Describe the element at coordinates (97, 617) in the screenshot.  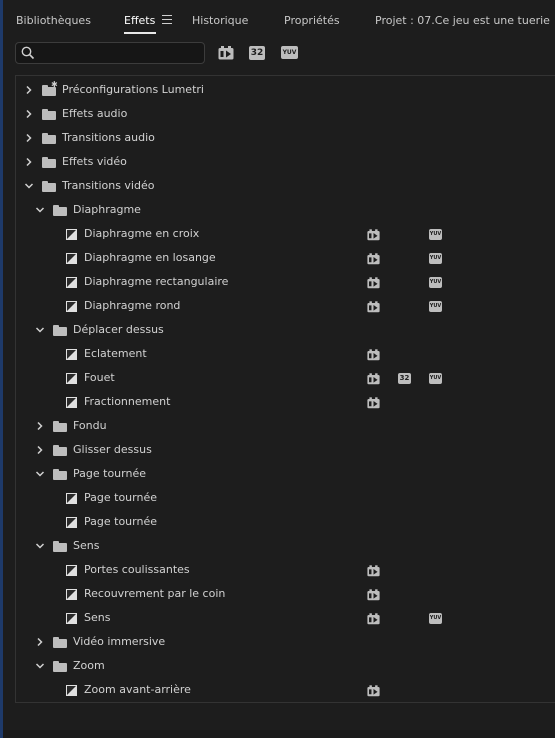
I see `effect-label: Sens` at that location.